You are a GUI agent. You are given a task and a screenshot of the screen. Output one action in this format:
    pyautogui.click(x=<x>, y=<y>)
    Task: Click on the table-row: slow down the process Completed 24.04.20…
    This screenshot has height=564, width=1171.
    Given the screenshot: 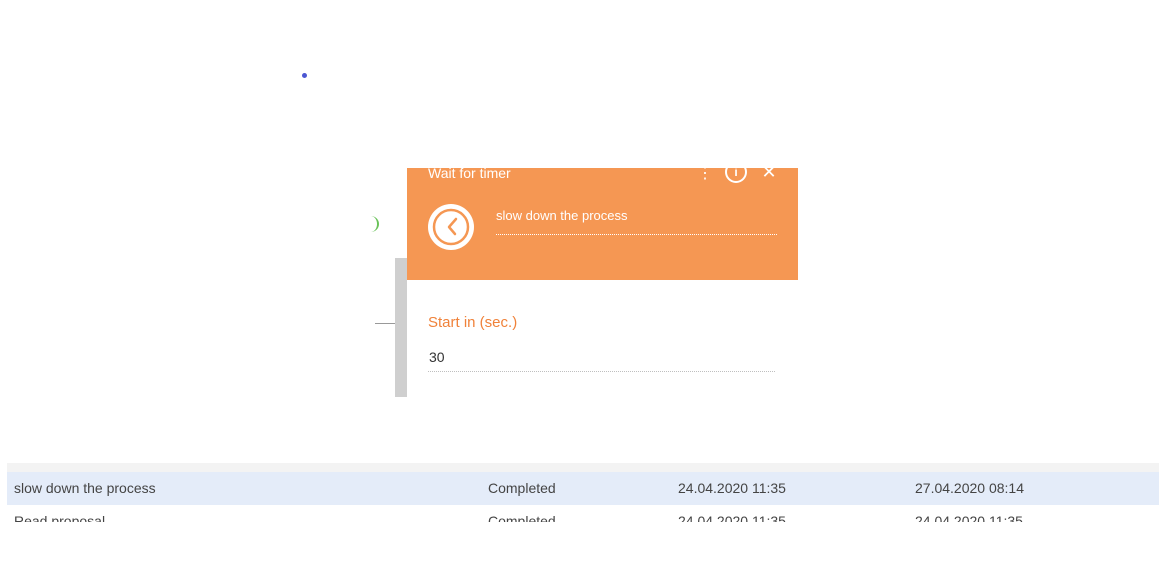 What is the action you would take?
    pyautogui.click(x=583, y=488)
    